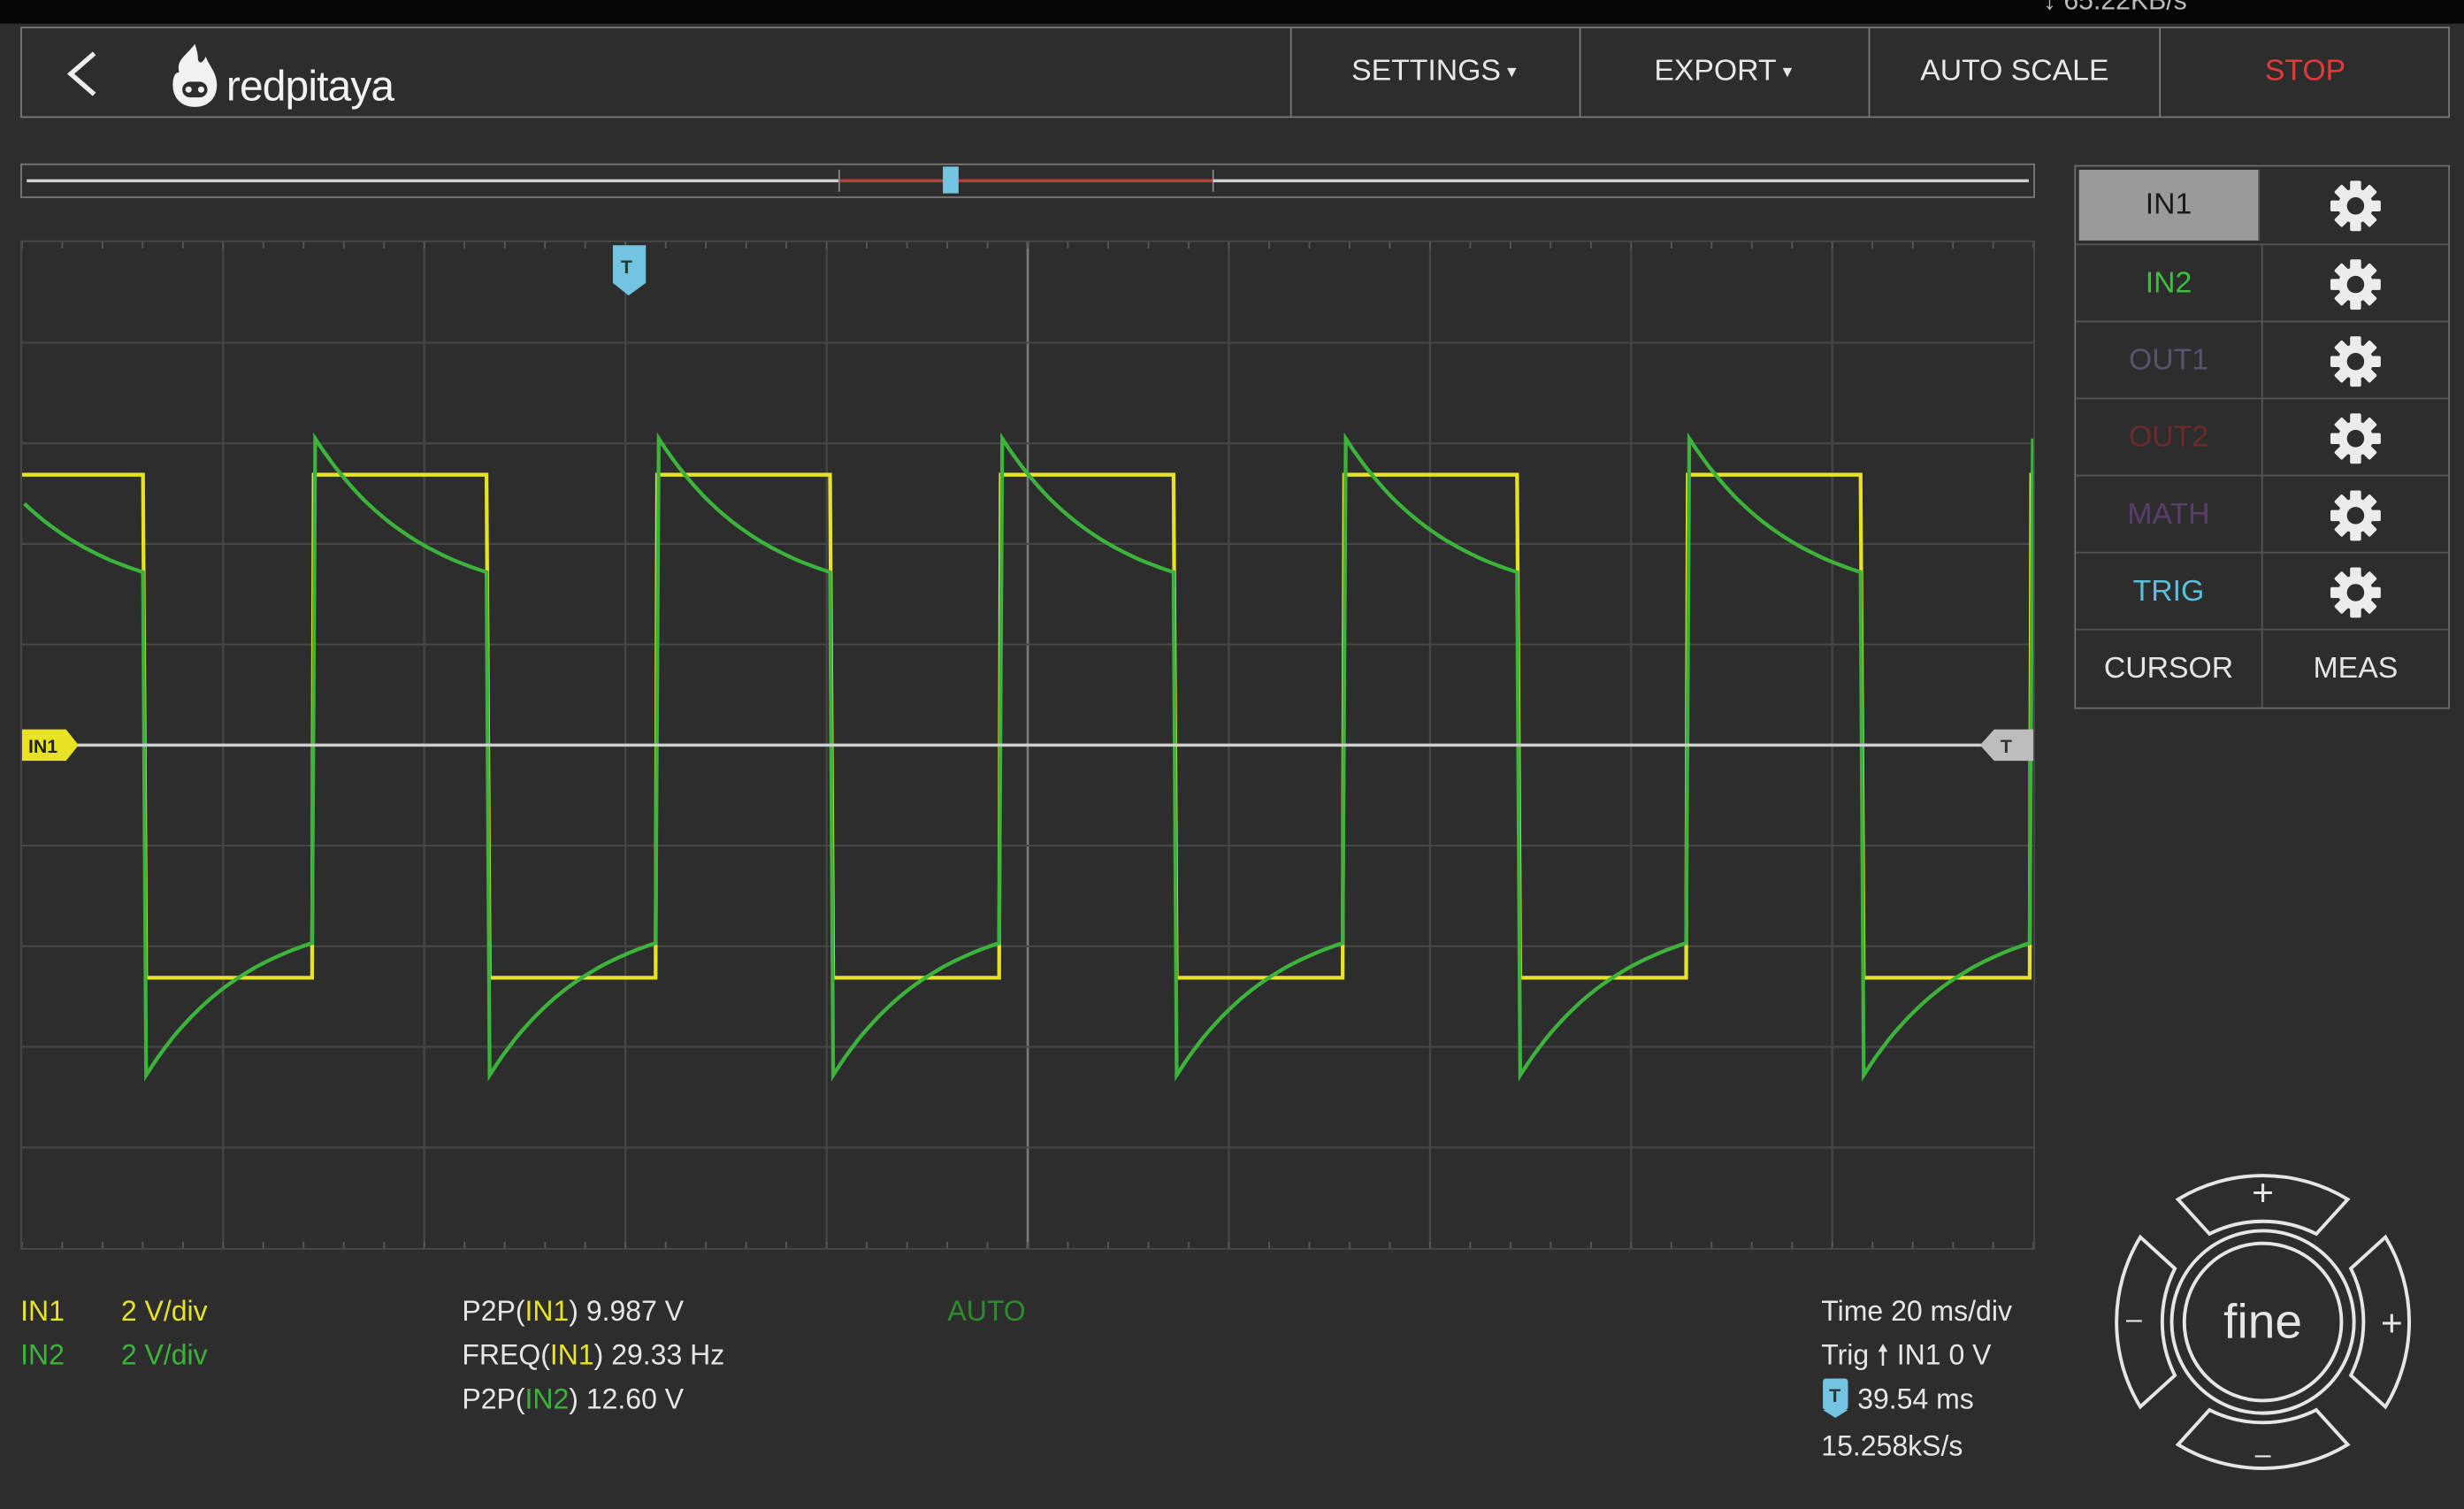 The height and width of the screenshot is (1509, 2464). What do you see at coordinates (593, 1399) in the screenshot?
I see `measurement-p2p-in2: P2P(IN2) 12.60 V` at bounding box center [593, 1399].